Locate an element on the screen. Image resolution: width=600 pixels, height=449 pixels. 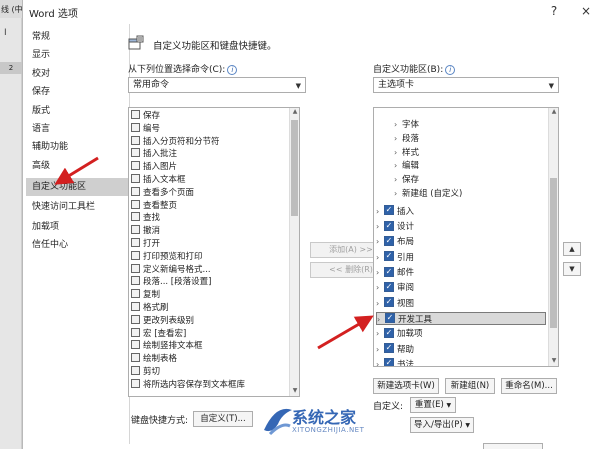
nav-item-language: 语言 is located at coordinates (77, 129).